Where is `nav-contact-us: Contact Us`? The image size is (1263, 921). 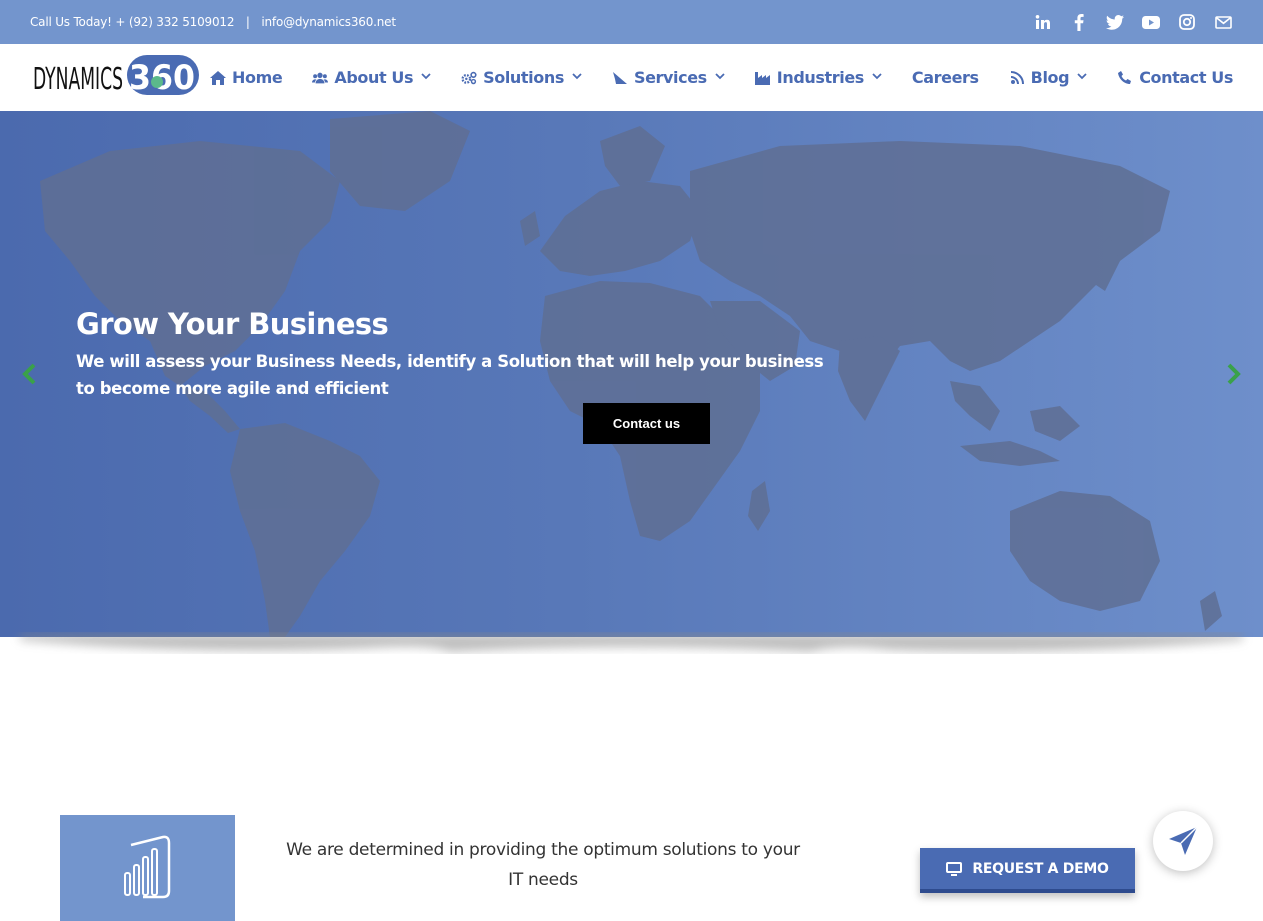
nav-contact-us: Contact Us is located at coordinates (1167, 77).